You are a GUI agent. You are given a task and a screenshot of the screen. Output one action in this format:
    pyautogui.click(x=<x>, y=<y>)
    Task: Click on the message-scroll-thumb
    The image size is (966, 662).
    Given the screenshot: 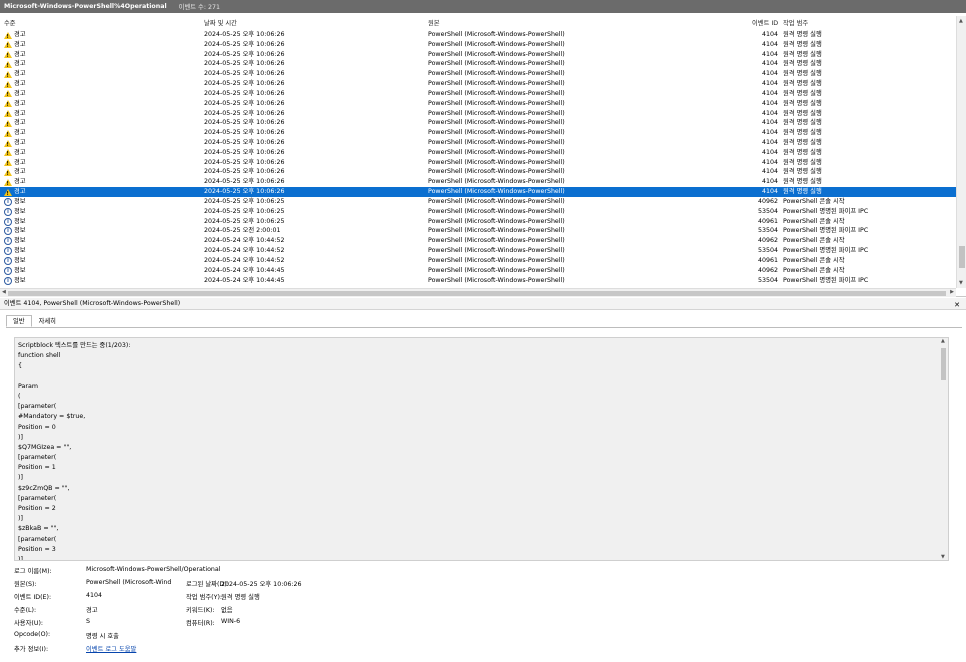 What is the action you would take?
    pyautogui.click(x=943, y=364)
    